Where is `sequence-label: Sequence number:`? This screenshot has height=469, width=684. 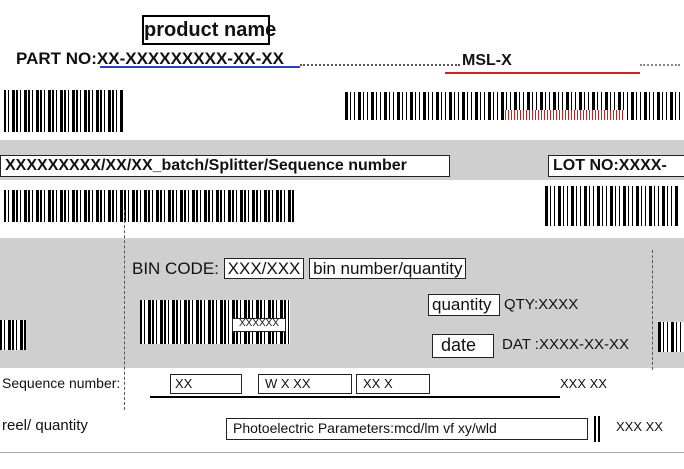
sequence-label: Sequence number: is located at coordinates (61, 383).